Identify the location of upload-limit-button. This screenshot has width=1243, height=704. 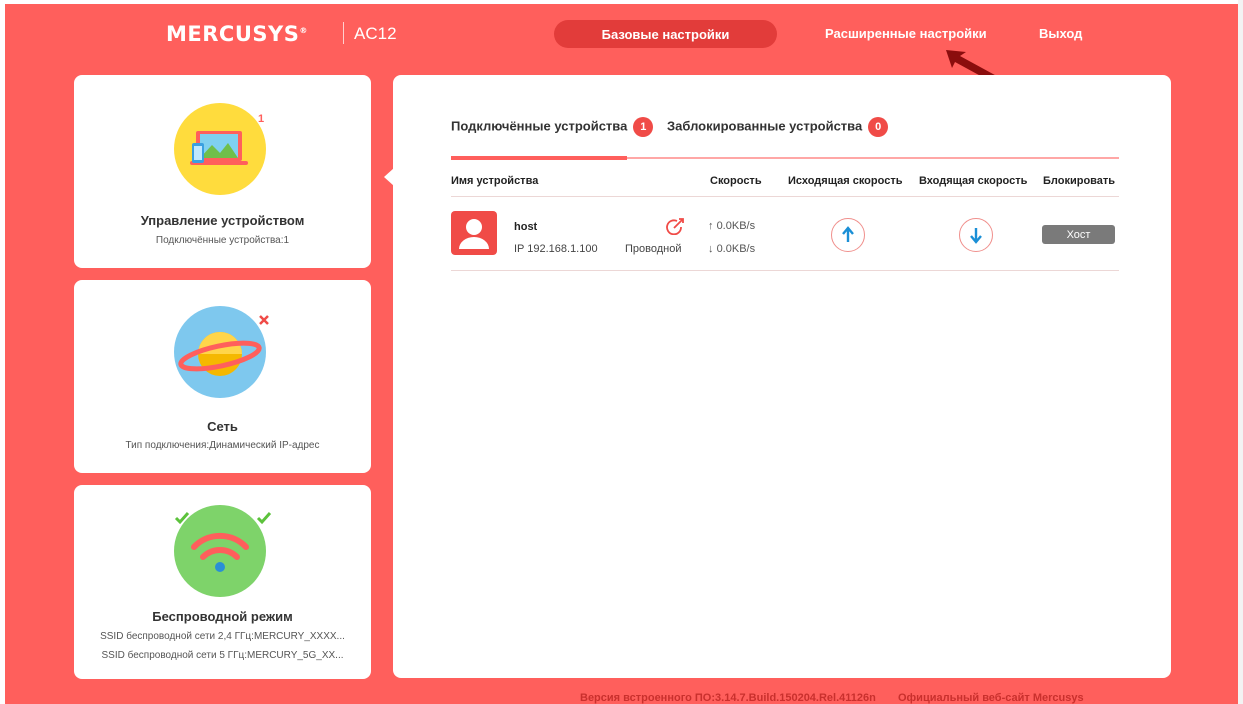
(848, 235).